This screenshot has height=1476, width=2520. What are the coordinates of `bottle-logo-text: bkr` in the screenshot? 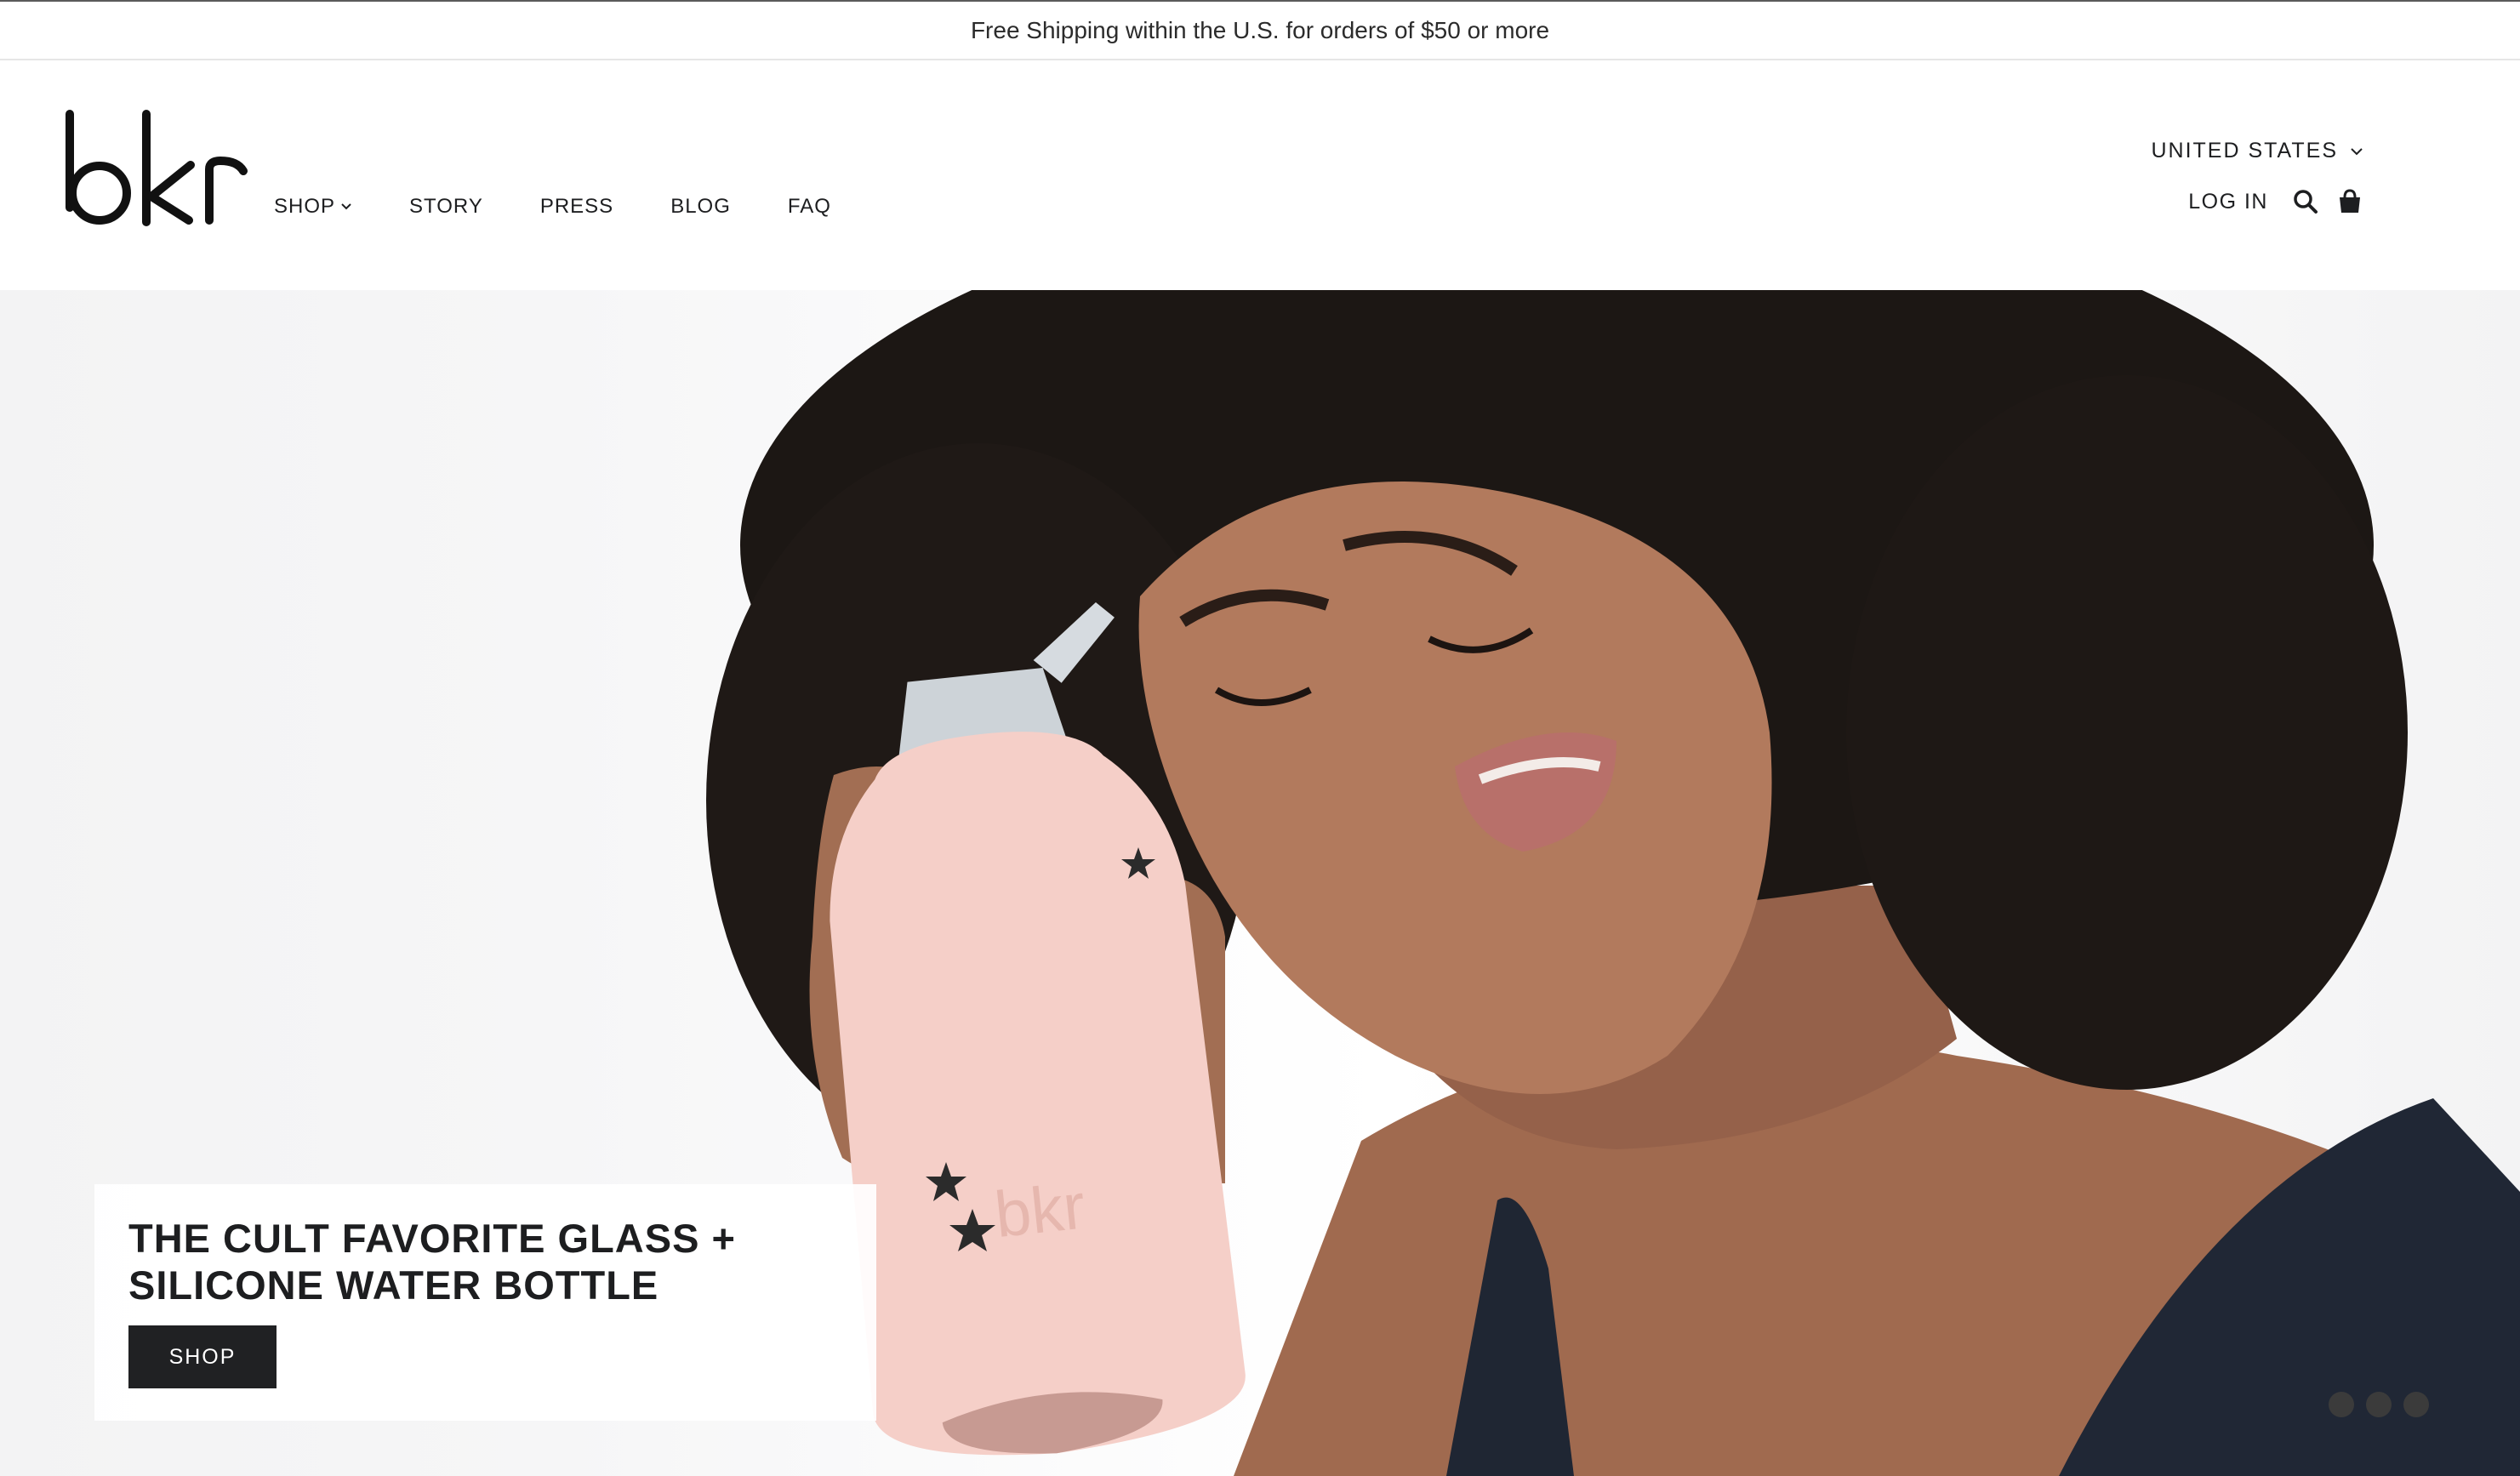 It's located at (1039, 1210).